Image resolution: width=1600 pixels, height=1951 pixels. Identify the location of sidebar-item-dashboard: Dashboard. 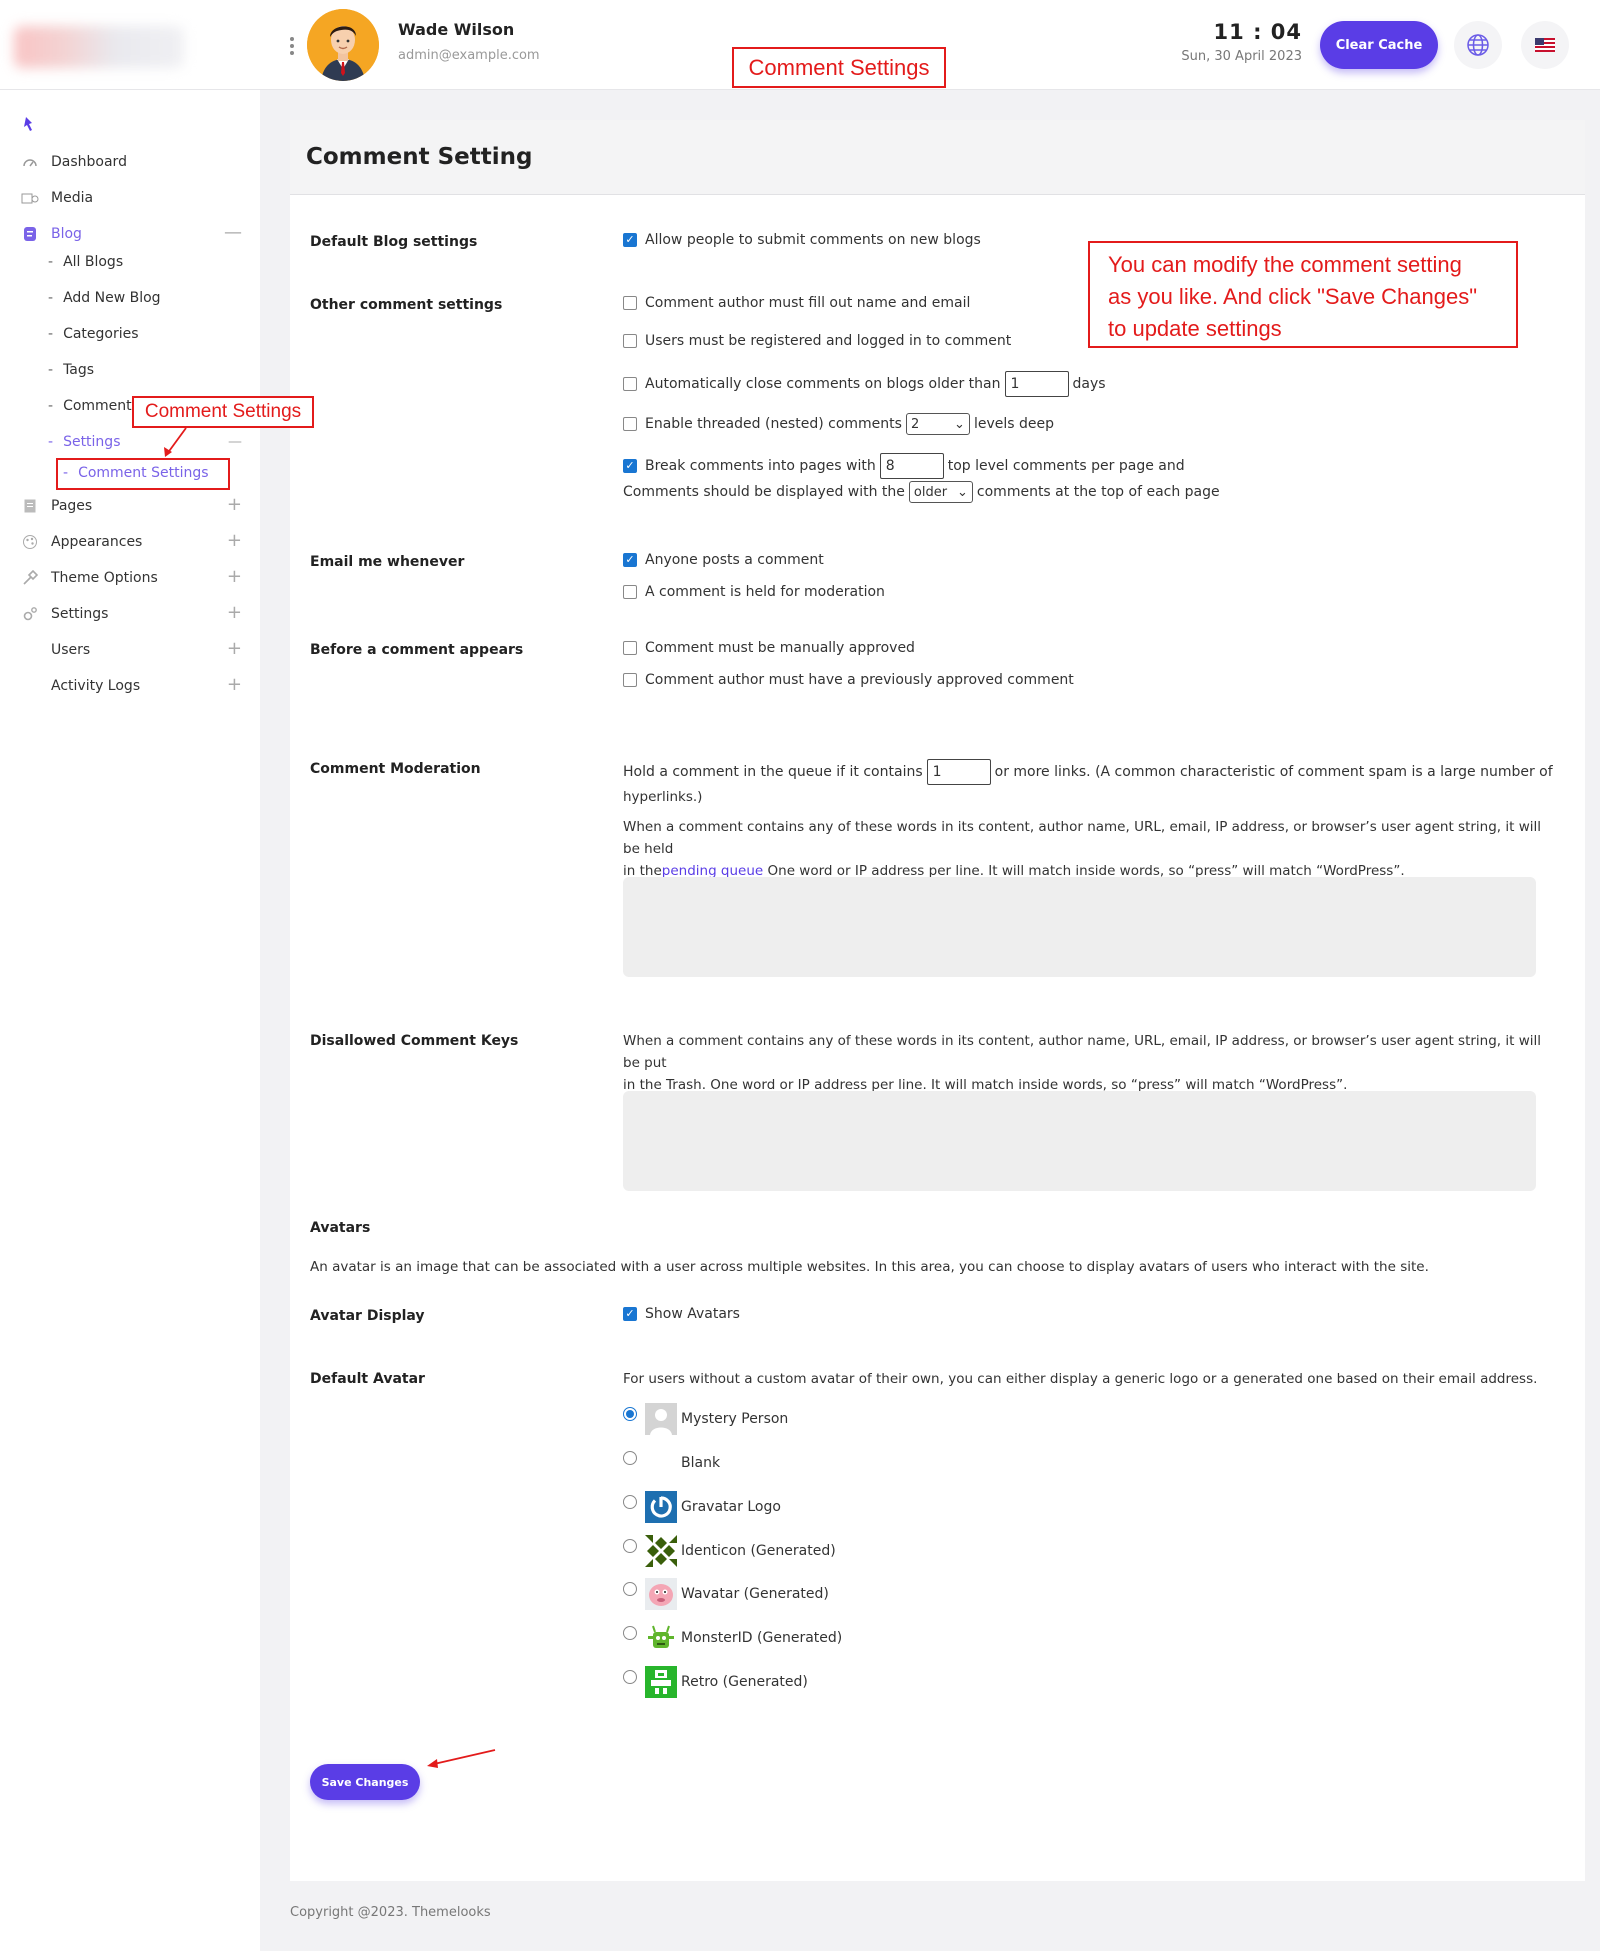
(131, 162).